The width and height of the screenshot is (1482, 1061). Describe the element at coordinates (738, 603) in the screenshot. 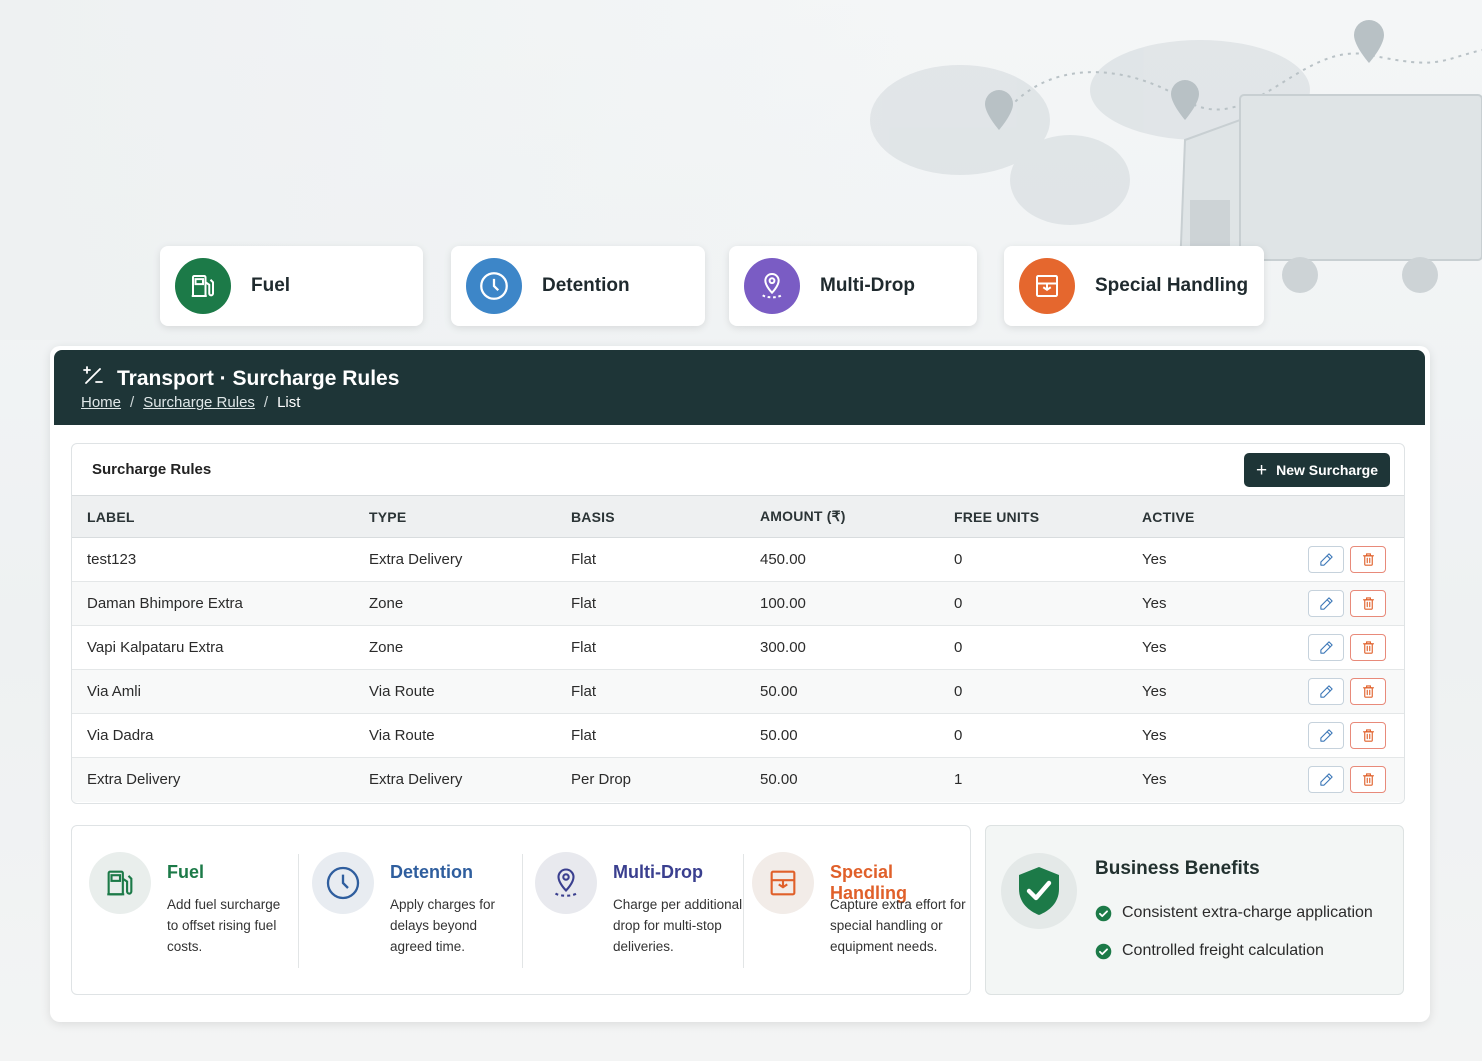

I see `table-row: Daman Bhimpore Extra Zone Flat 100.00 0 Yes` at that location.